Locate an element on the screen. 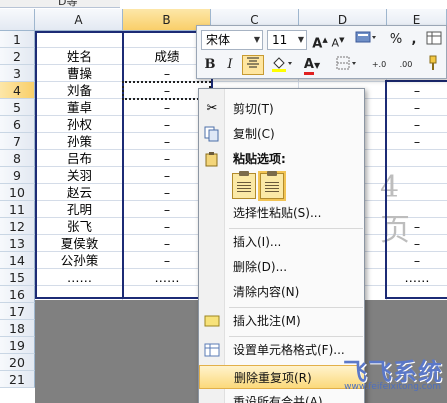 The height and width of the screenshot is (403, 447). menu-item-paste-options: 粘贴选项: is located at coordinates (281, 159).